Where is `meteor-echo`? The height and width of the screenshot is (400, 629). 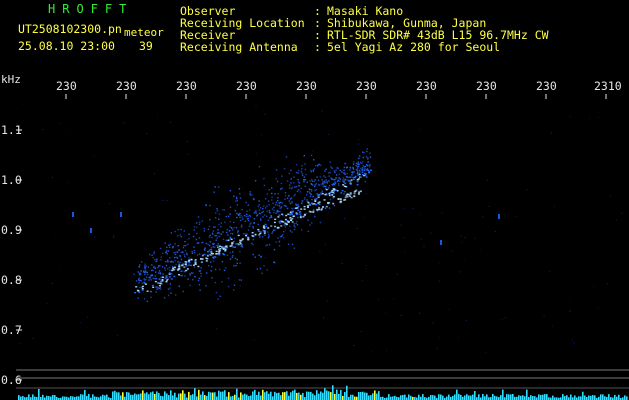 meteor-echo is located at coordinates (253, 225).